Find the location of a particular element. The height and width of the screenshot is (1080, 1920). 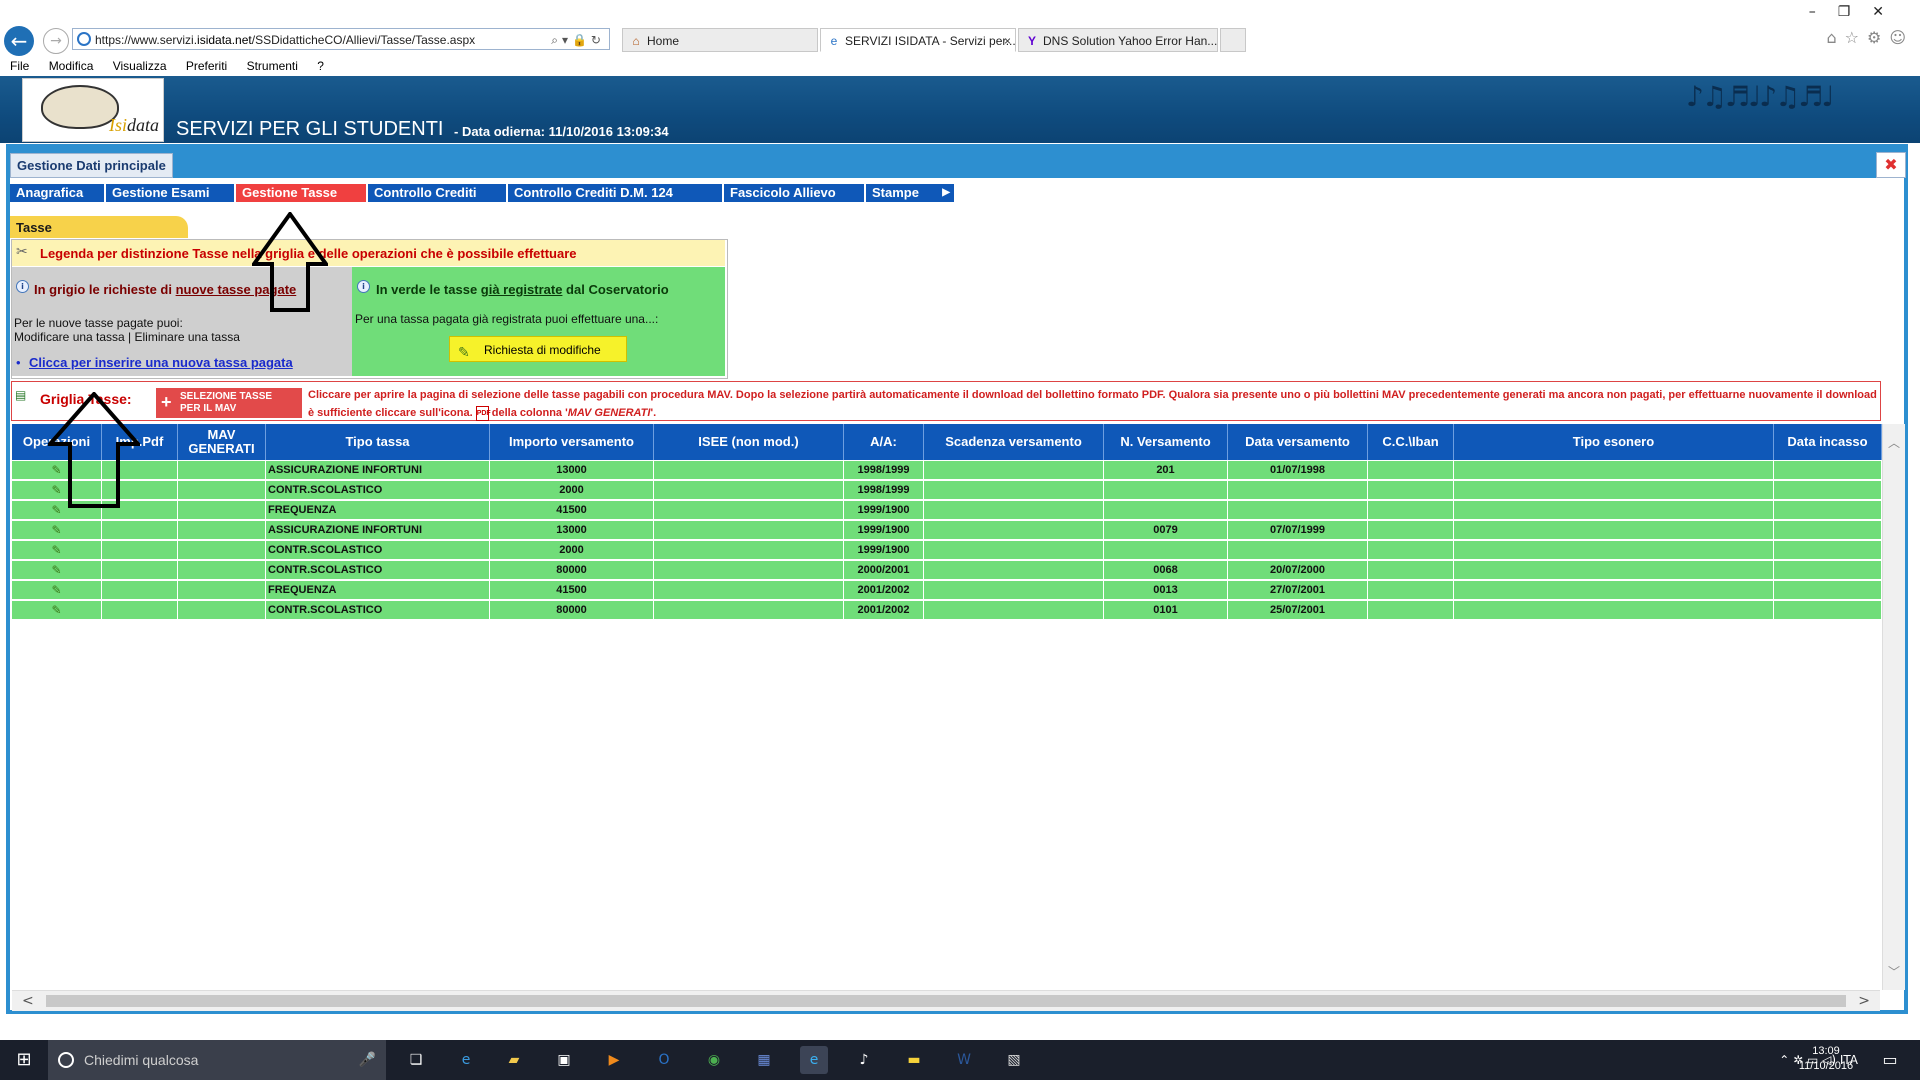

outlook-icon: O is located at coordinates (664, 1060).